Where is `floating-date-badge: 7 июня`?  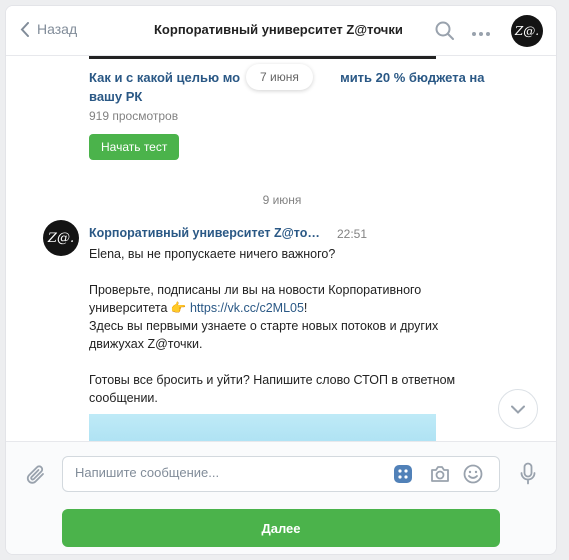 floating-date-badge: 7 июня is located at coordinates (279, 77).